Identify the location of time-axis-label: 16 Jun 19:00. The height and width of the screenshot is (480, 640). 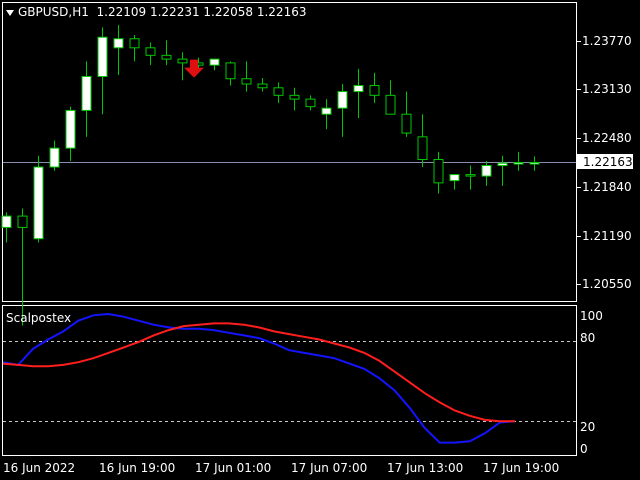
(137, 468).